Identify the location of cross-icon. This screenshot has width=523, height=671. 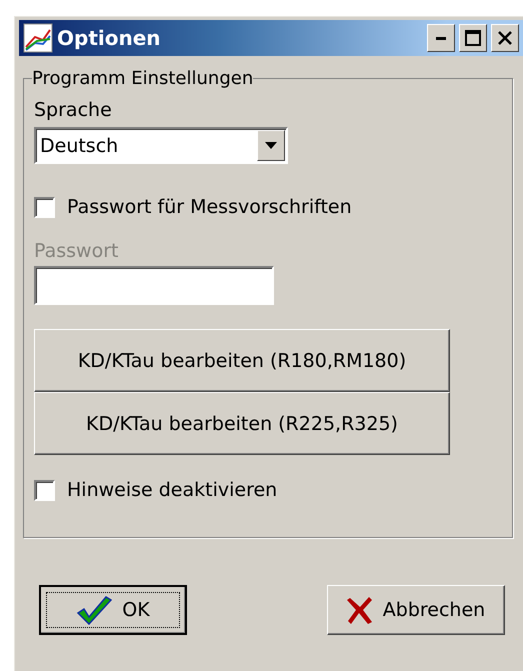
(359, 610).